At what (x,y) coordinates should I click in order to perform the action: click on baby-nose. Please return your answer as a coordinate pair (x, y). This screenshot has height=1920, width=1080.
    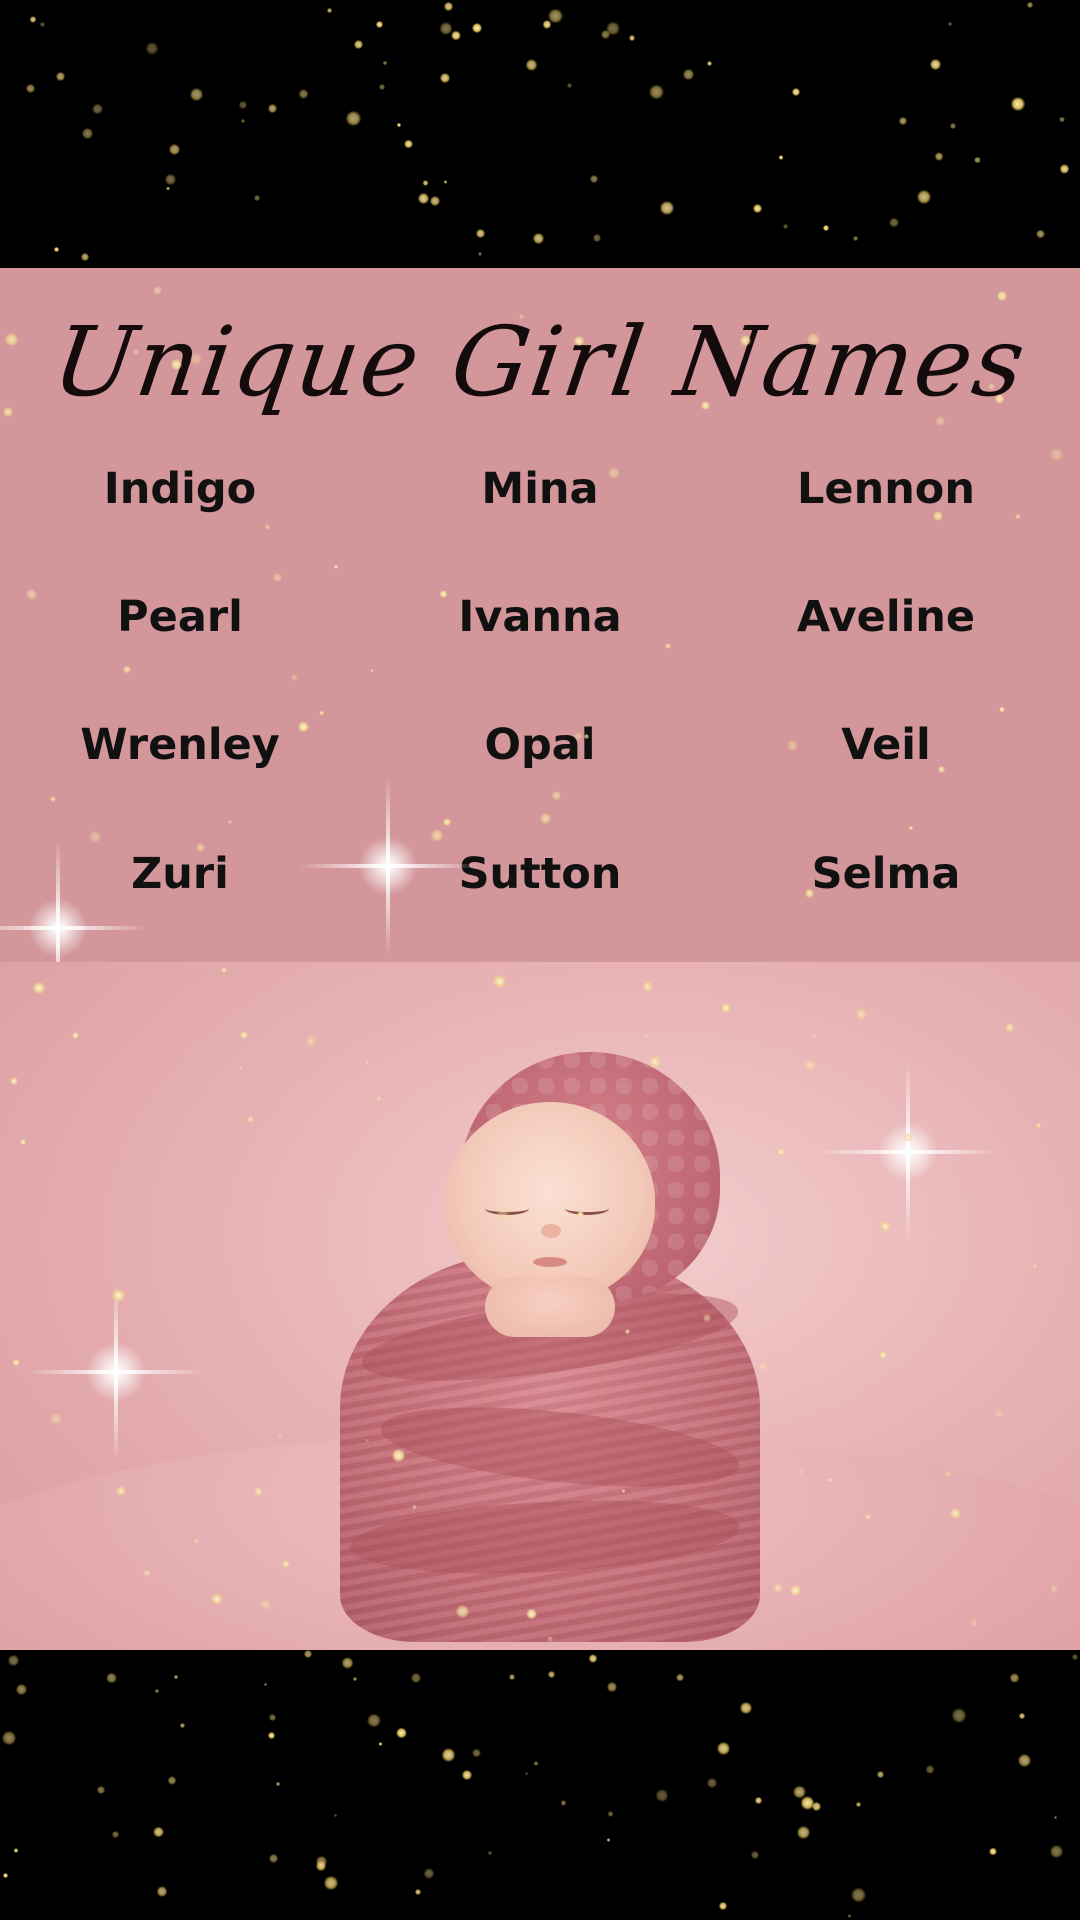
    Looking at the image, I should click on (551, 1231).